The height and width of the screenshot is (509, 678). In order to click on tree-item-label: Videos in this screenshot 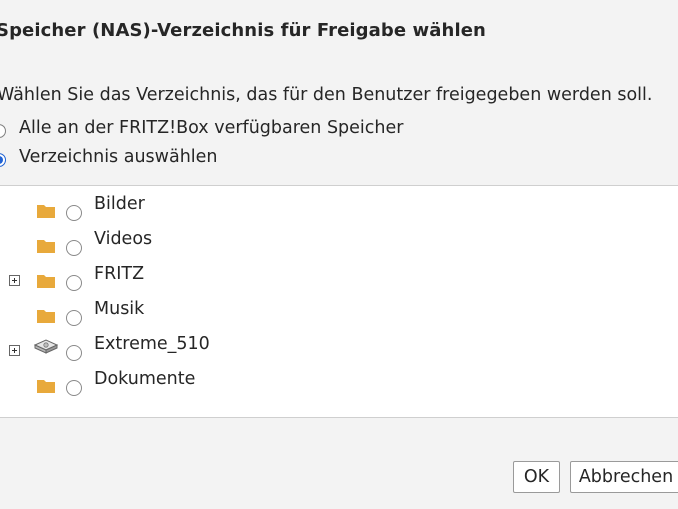, I will do `click(123, 239)`.